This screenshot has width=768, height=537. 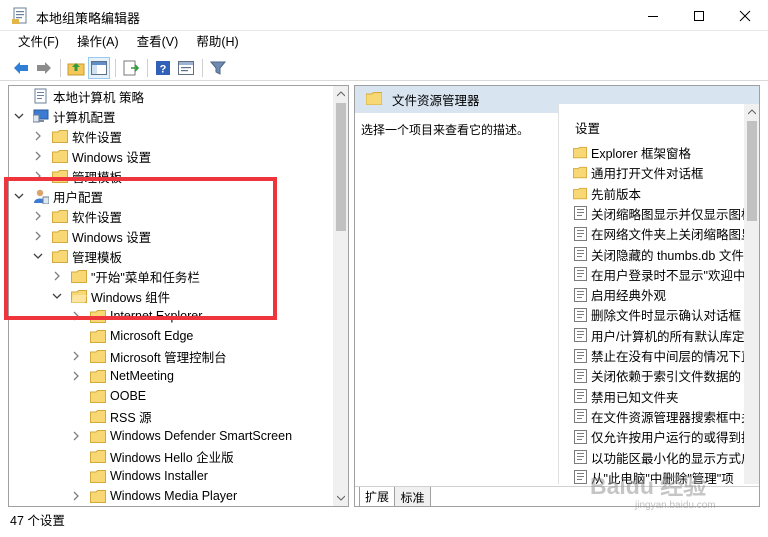 I want to click on properties-button, so click(x=186, y=68).